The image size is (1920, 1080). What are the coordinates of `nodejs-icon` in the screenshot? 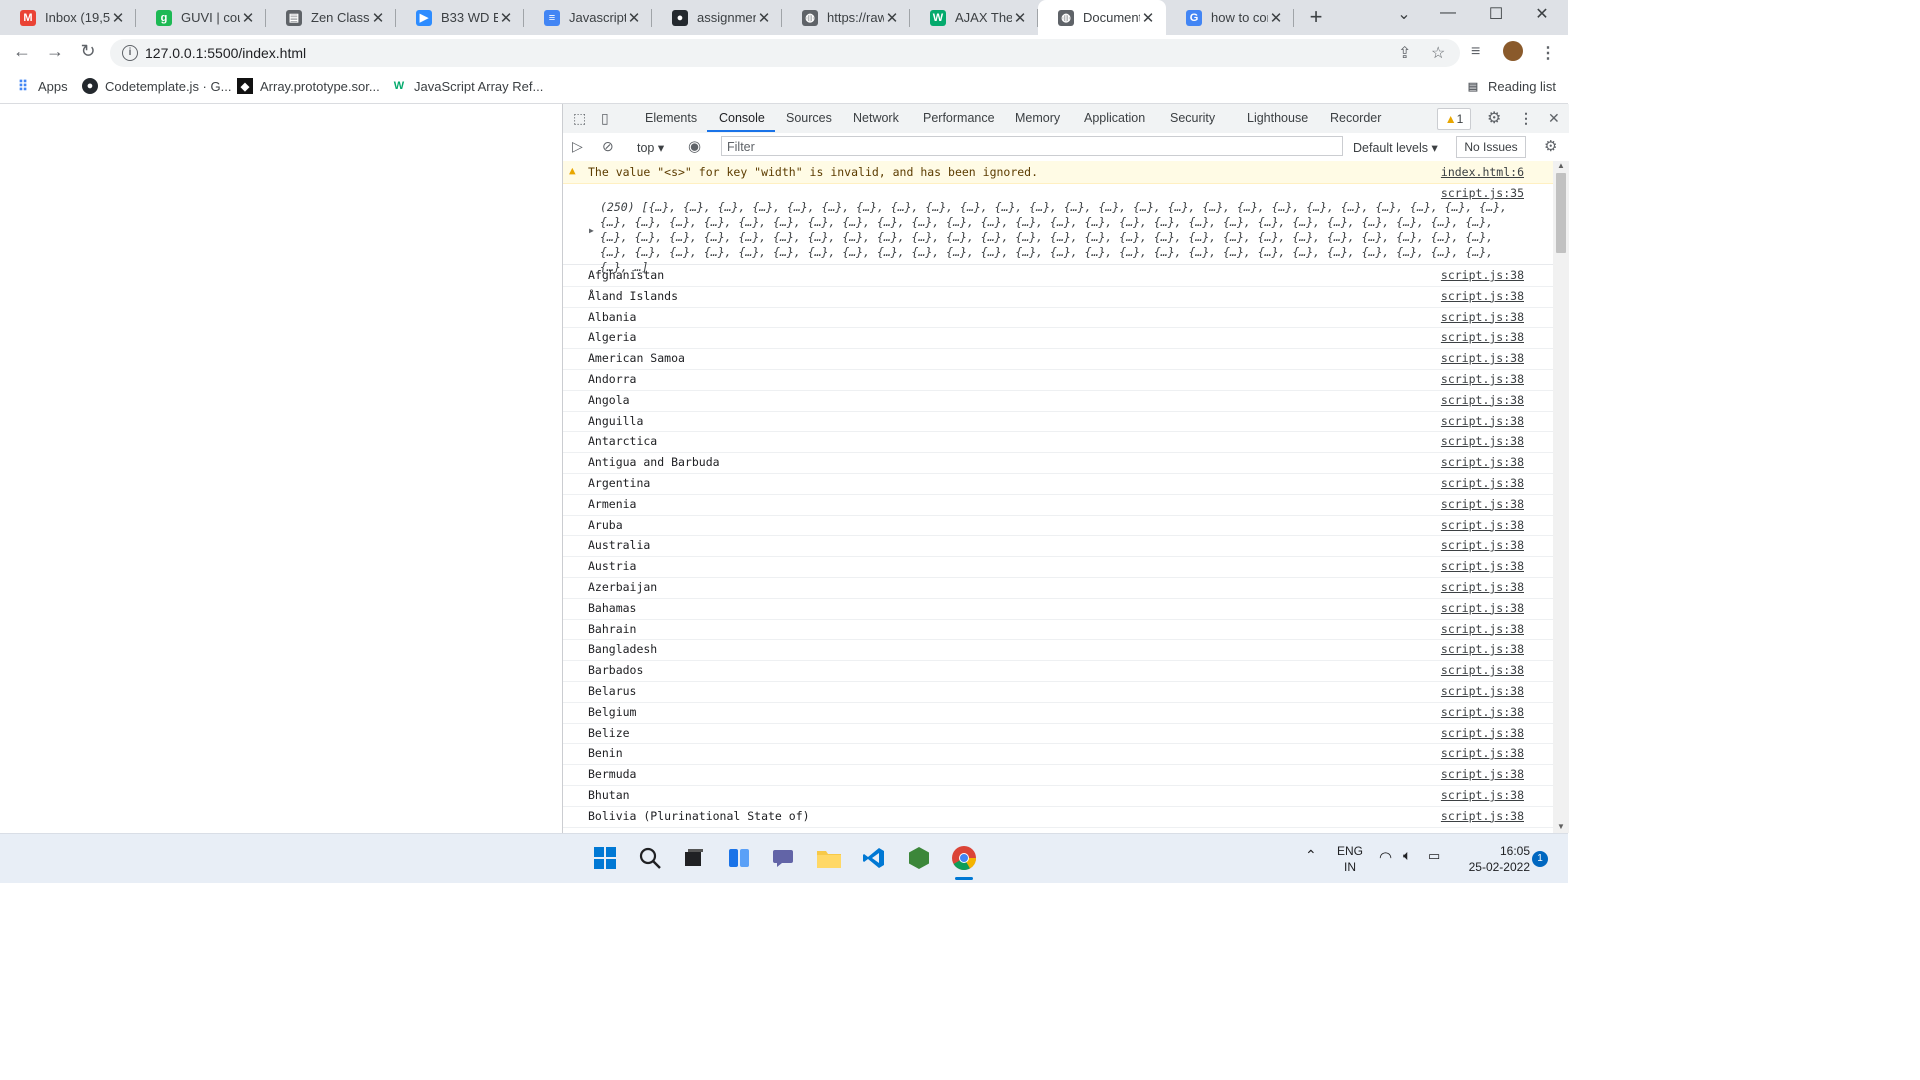 It's located at (919, 858).